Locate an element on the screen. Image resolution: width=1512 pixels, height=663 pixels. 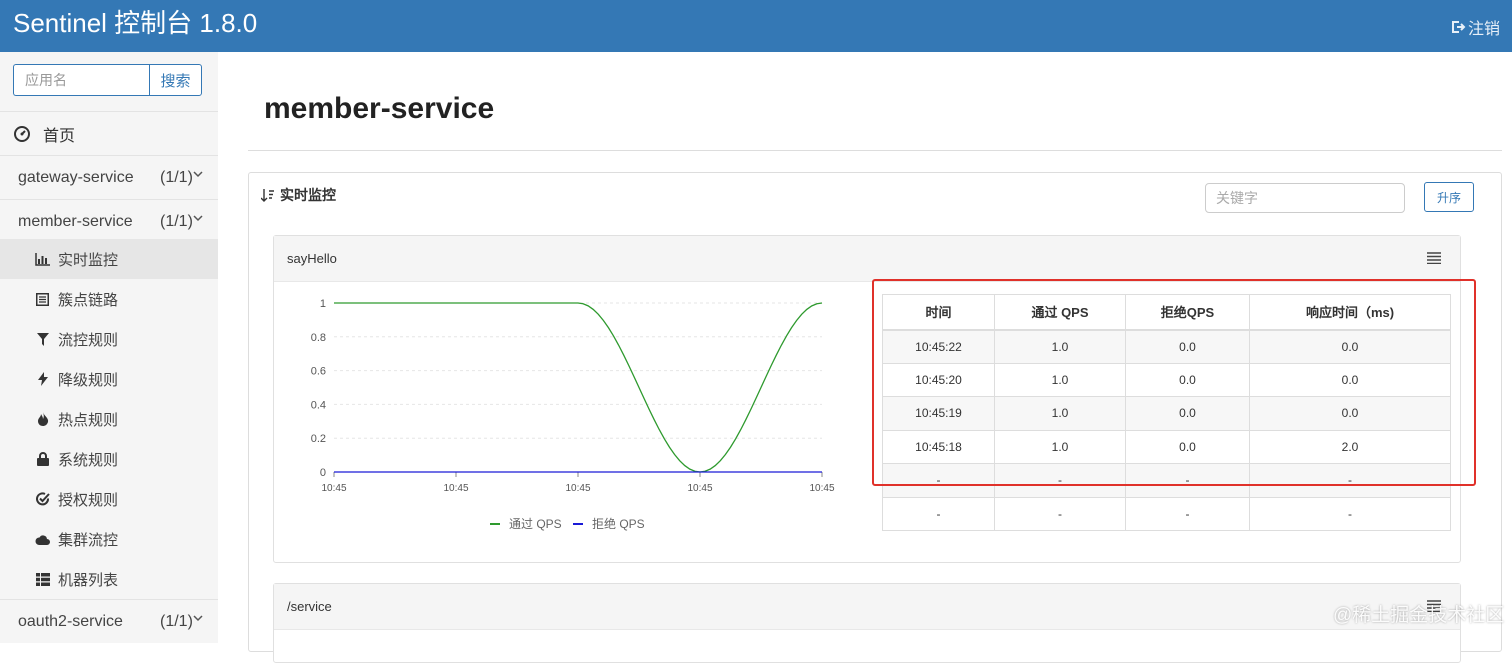
table-row: - - - - is located at coordinates (1166, 480).